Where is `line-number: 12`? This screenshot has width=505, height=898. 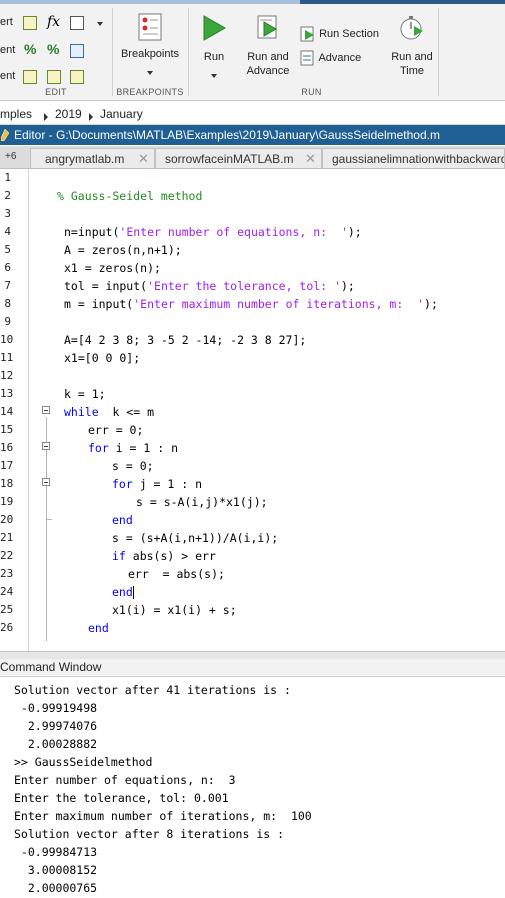
line-number: 12 is located at coordinates (7, 375).